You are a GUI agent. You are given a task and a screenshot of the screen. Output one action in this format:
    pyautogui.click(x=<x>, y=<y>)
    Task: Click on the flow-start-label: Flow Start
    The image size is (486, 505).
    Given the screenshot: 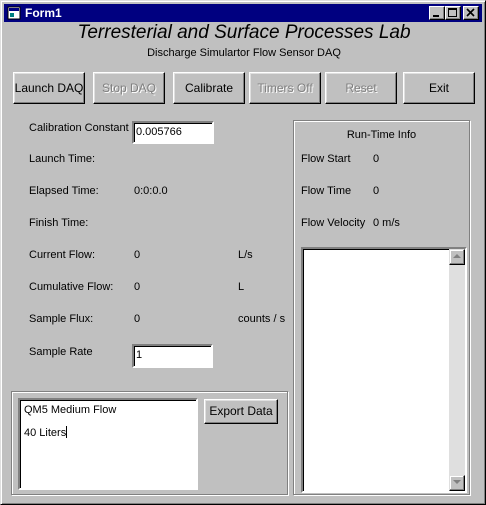 What is the action you would take?
    pyautogui.click(x=326, y=159)
    